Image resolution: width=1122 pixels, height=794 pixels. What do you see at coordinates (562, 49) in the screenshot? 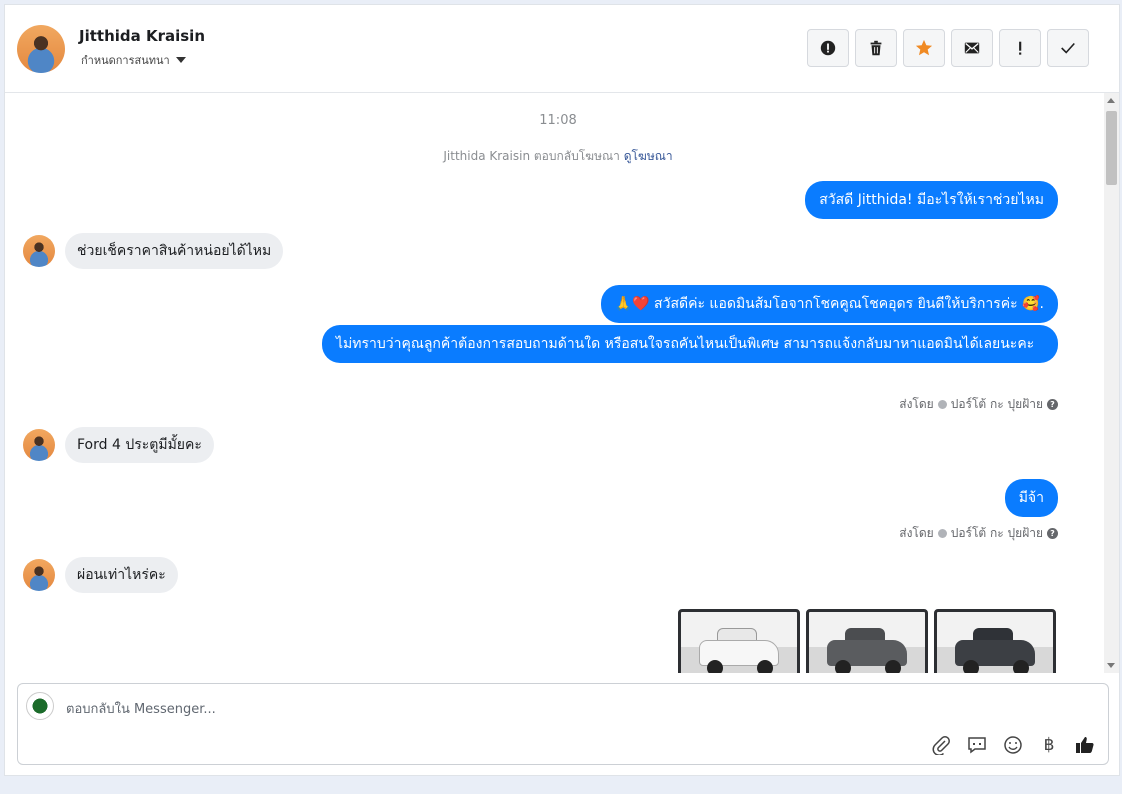
I see `conversation-header: Jitthida Kraisin กำหนดการสนทนา` at bounding box center [562, 49].